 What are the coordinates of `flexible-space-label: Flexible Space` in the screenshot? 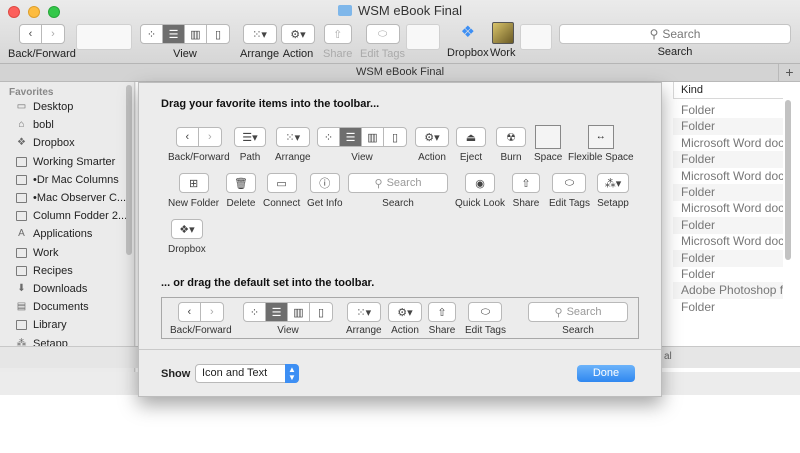 It's located at (601, 157).